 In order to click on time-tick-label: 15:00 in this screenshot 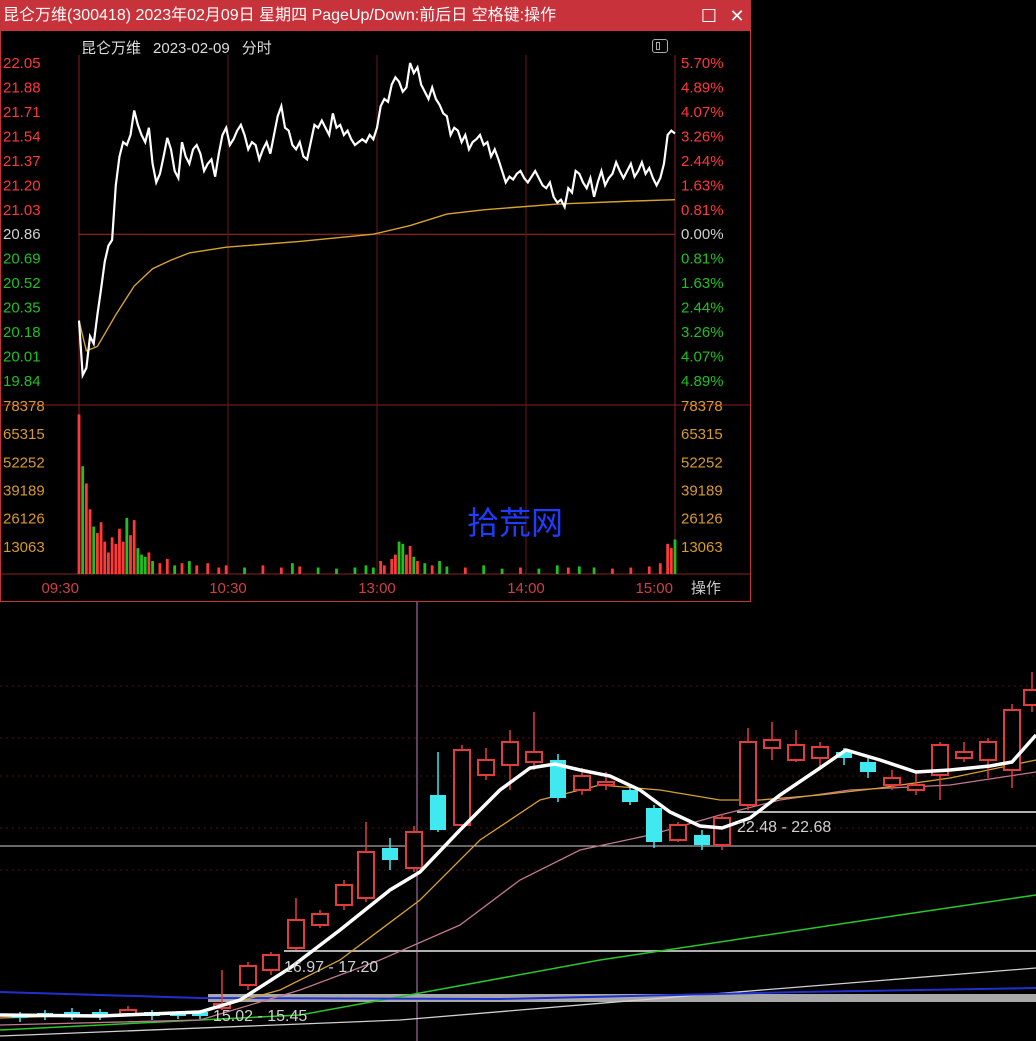, I will do `click(654, 588)`.